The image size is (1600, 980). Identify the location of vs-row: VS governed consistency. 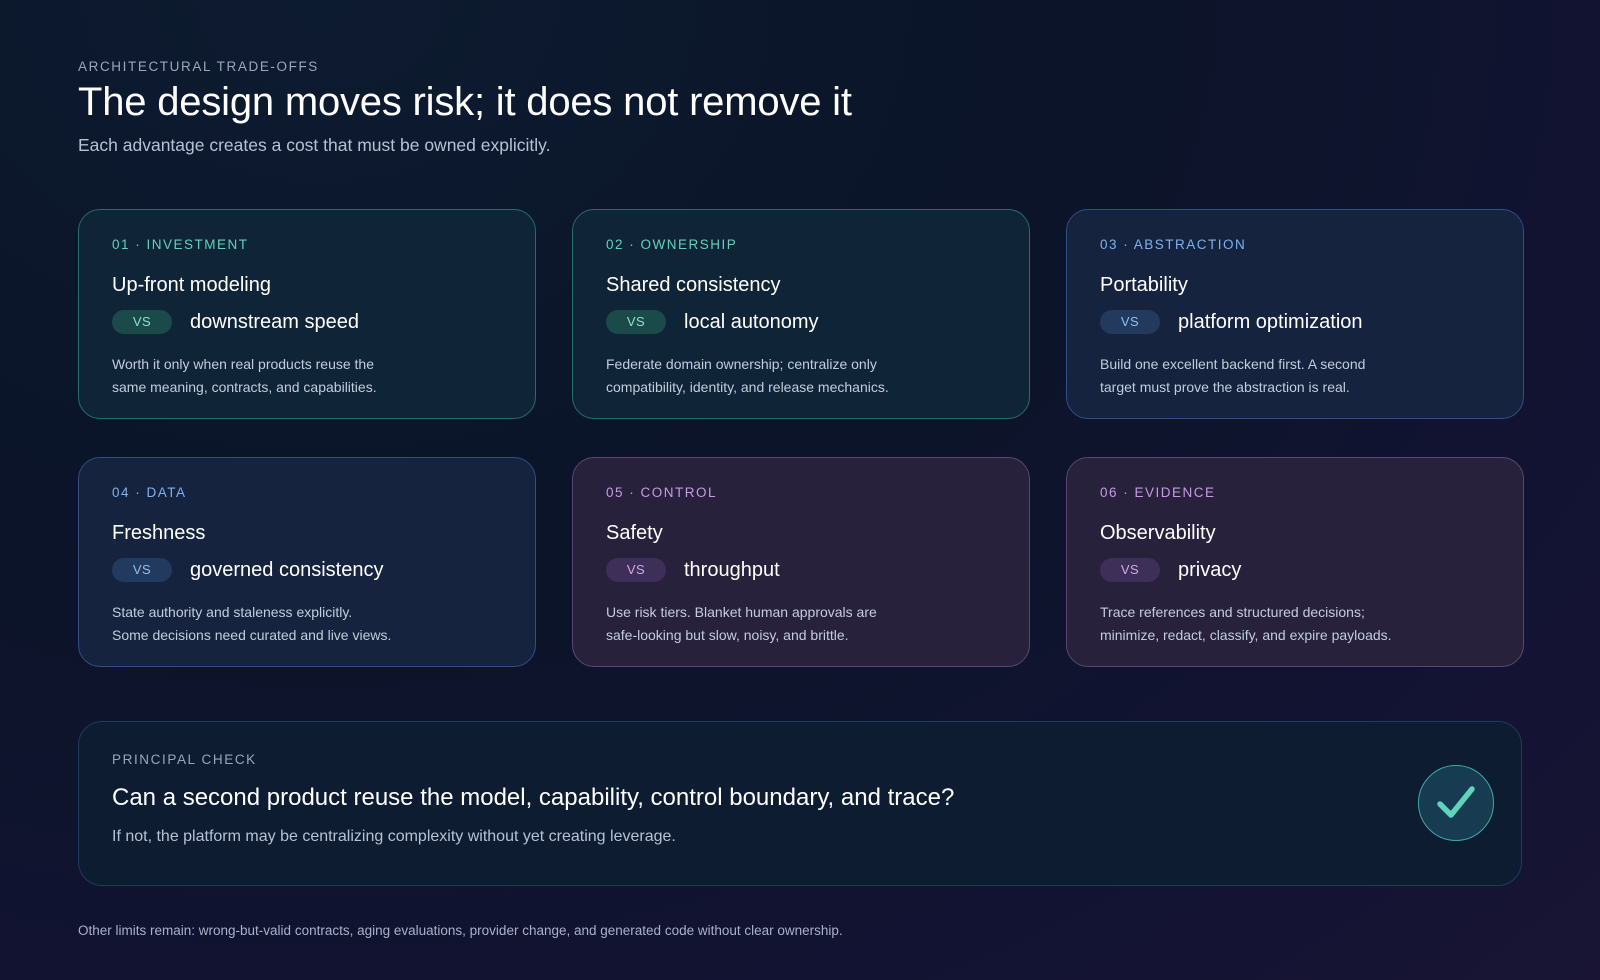
(307, 570).